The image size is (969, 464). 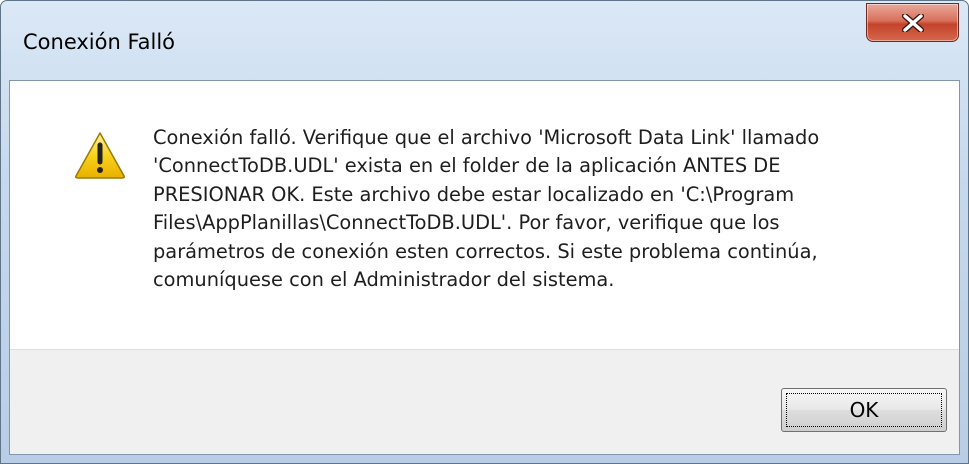 I want to click on close-button, so click(x=912, y=22).